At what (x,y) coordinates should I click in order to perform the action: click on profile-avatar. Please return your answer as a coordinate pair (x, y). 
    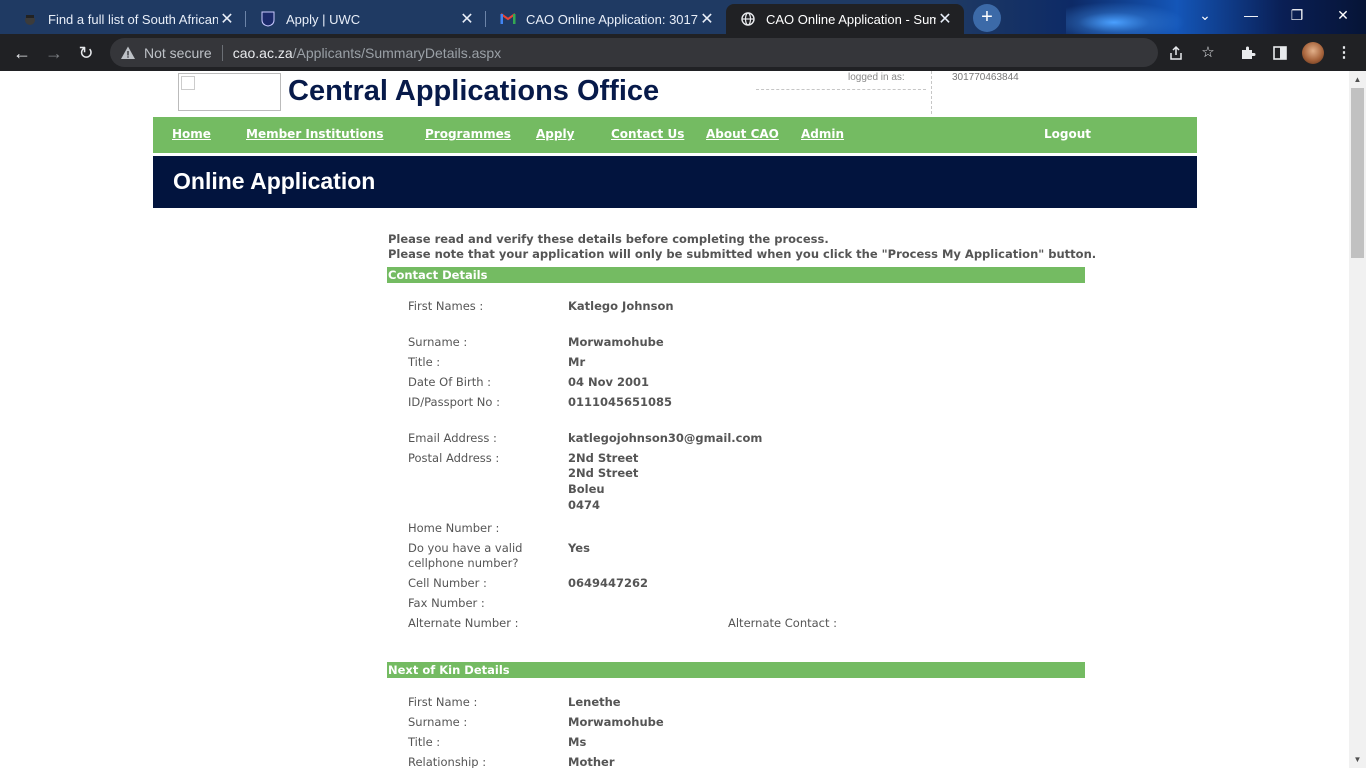
    Looking at the image, I should click on (1313, 53).